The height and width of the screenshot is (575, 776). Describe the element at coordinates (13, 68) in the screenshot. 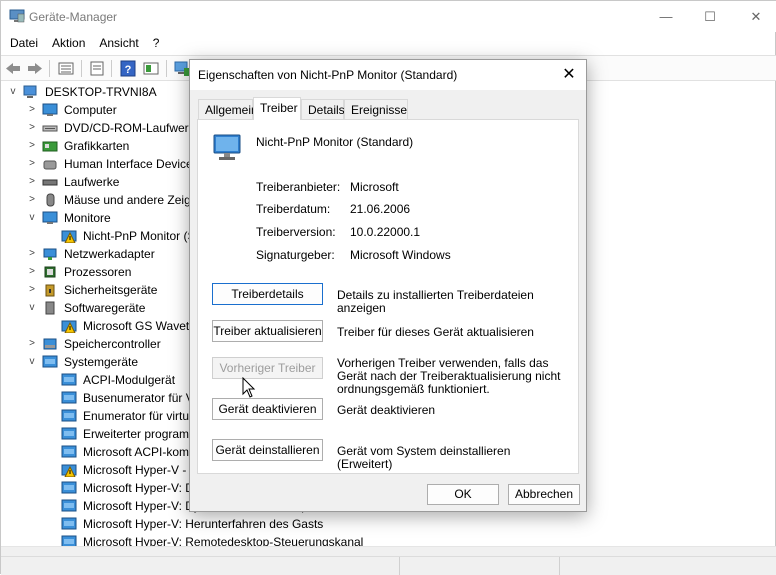

I see `back-icon` at that location.